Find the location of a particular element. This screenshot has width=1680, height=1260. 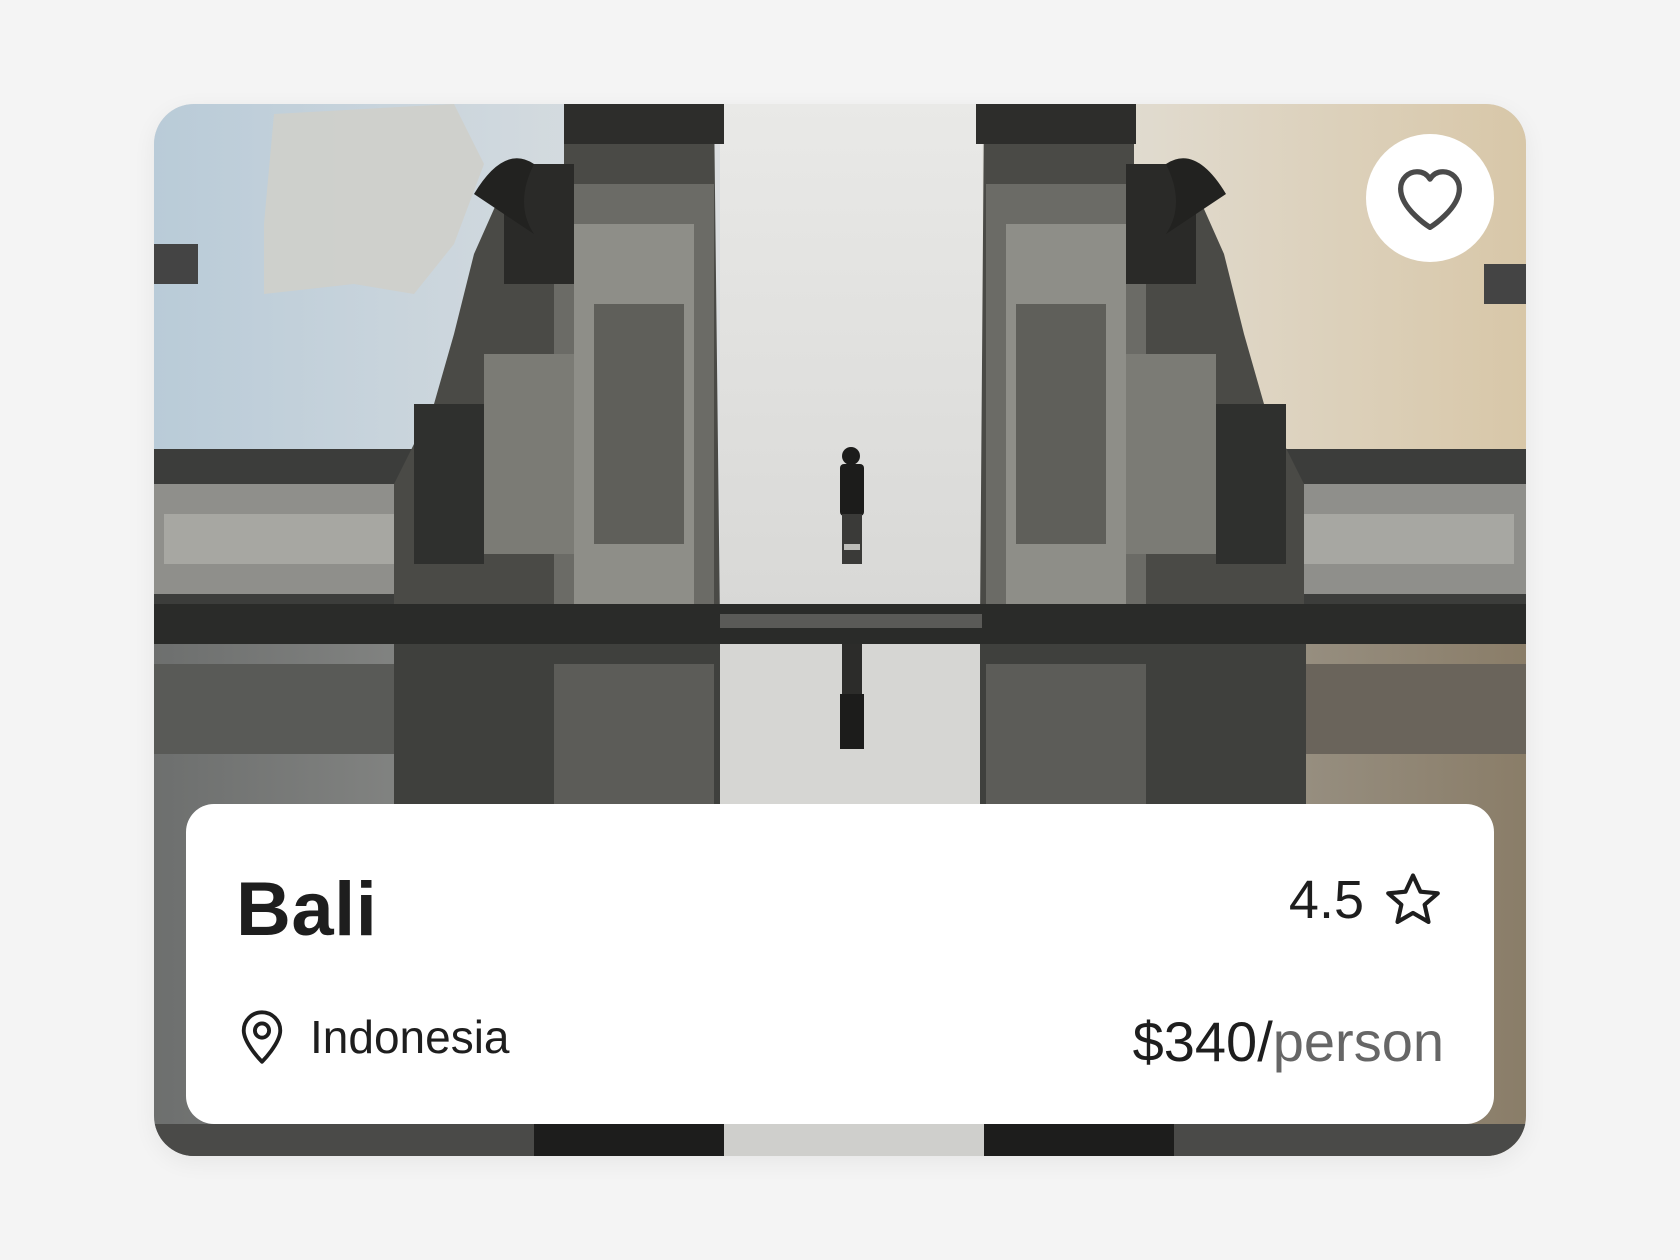

star-icon is located at coordinates (1413, 899).